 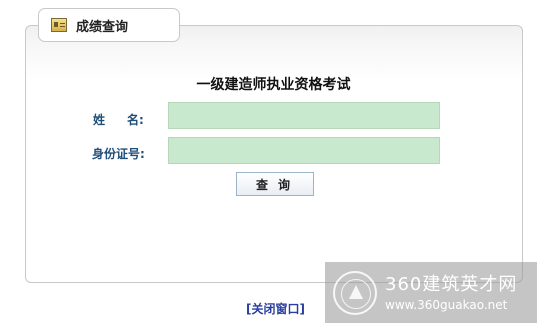 What do you see at coordinates (304, 115) in the screenshot?
I see `name-input` at bounding box center [304, 115].